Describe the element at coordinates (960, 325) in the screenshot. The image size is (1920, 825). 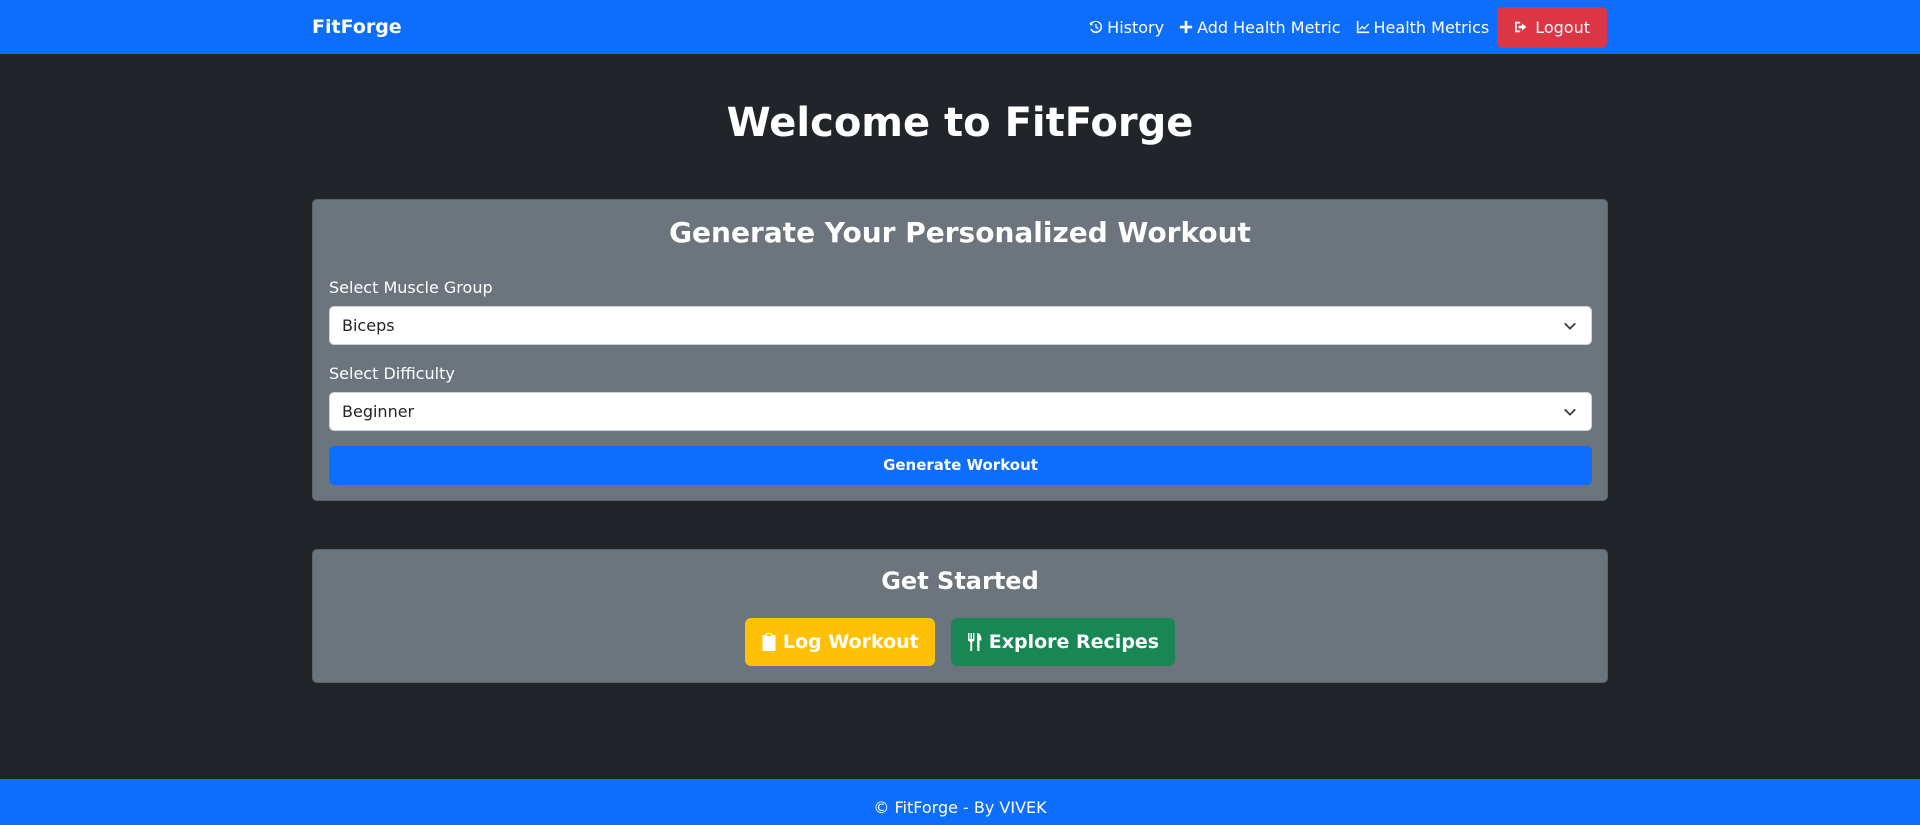
I see `muscle-group-select: Biceps` at that location.